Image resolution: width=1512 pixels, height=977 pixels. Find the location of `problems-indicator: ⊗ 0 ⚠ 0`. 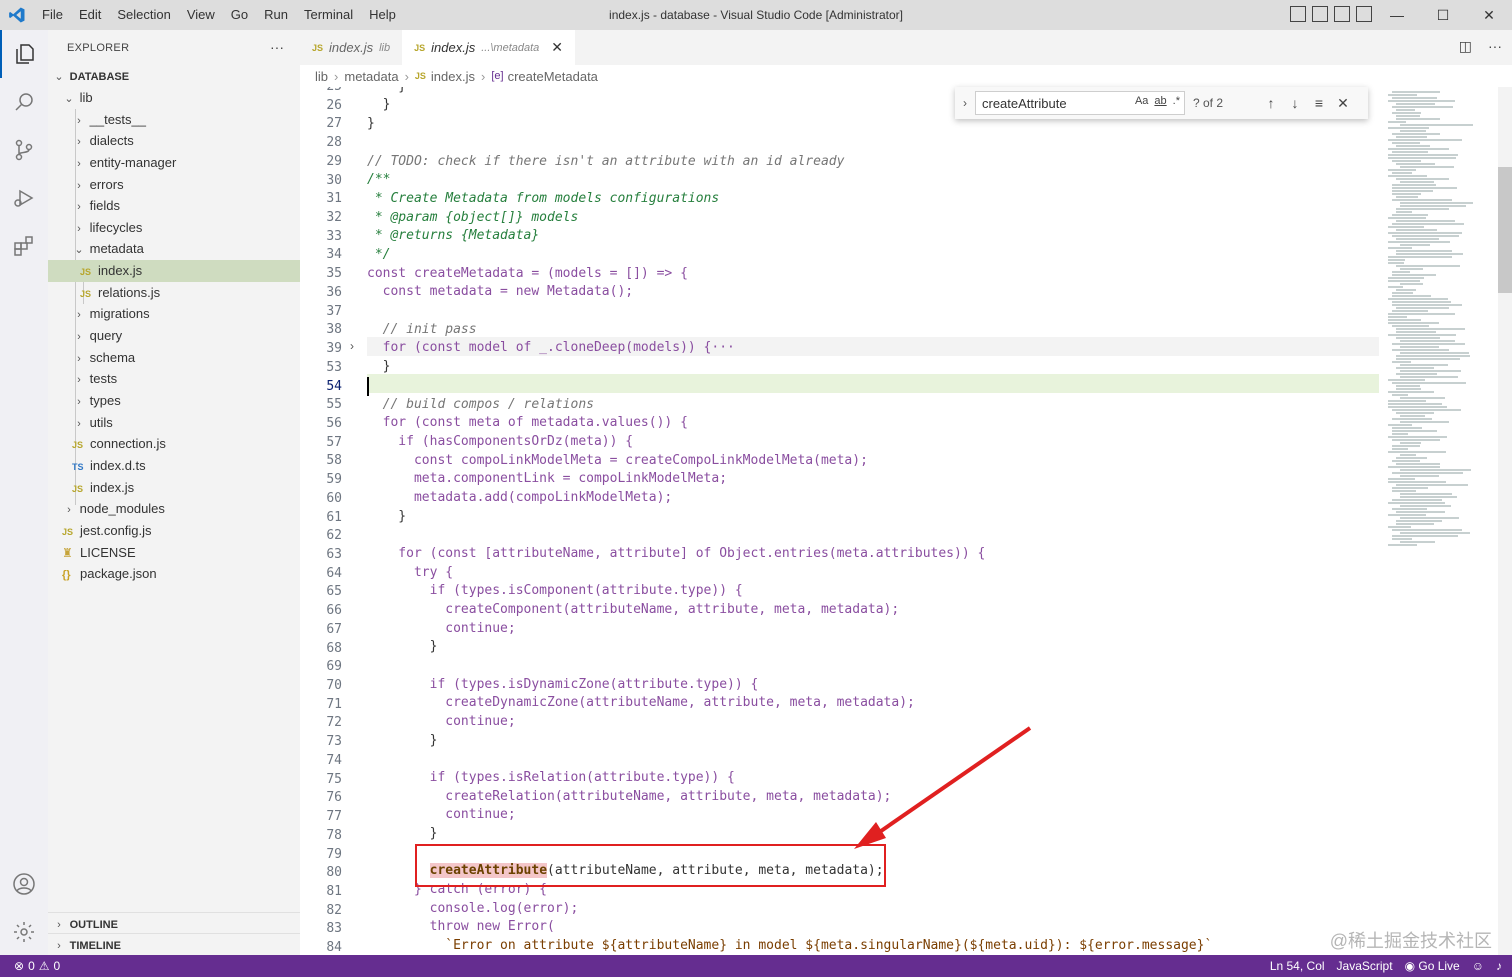

problems-indicator: ⊗ 0 ⚠ 0 is located at coordinates (30, 966).